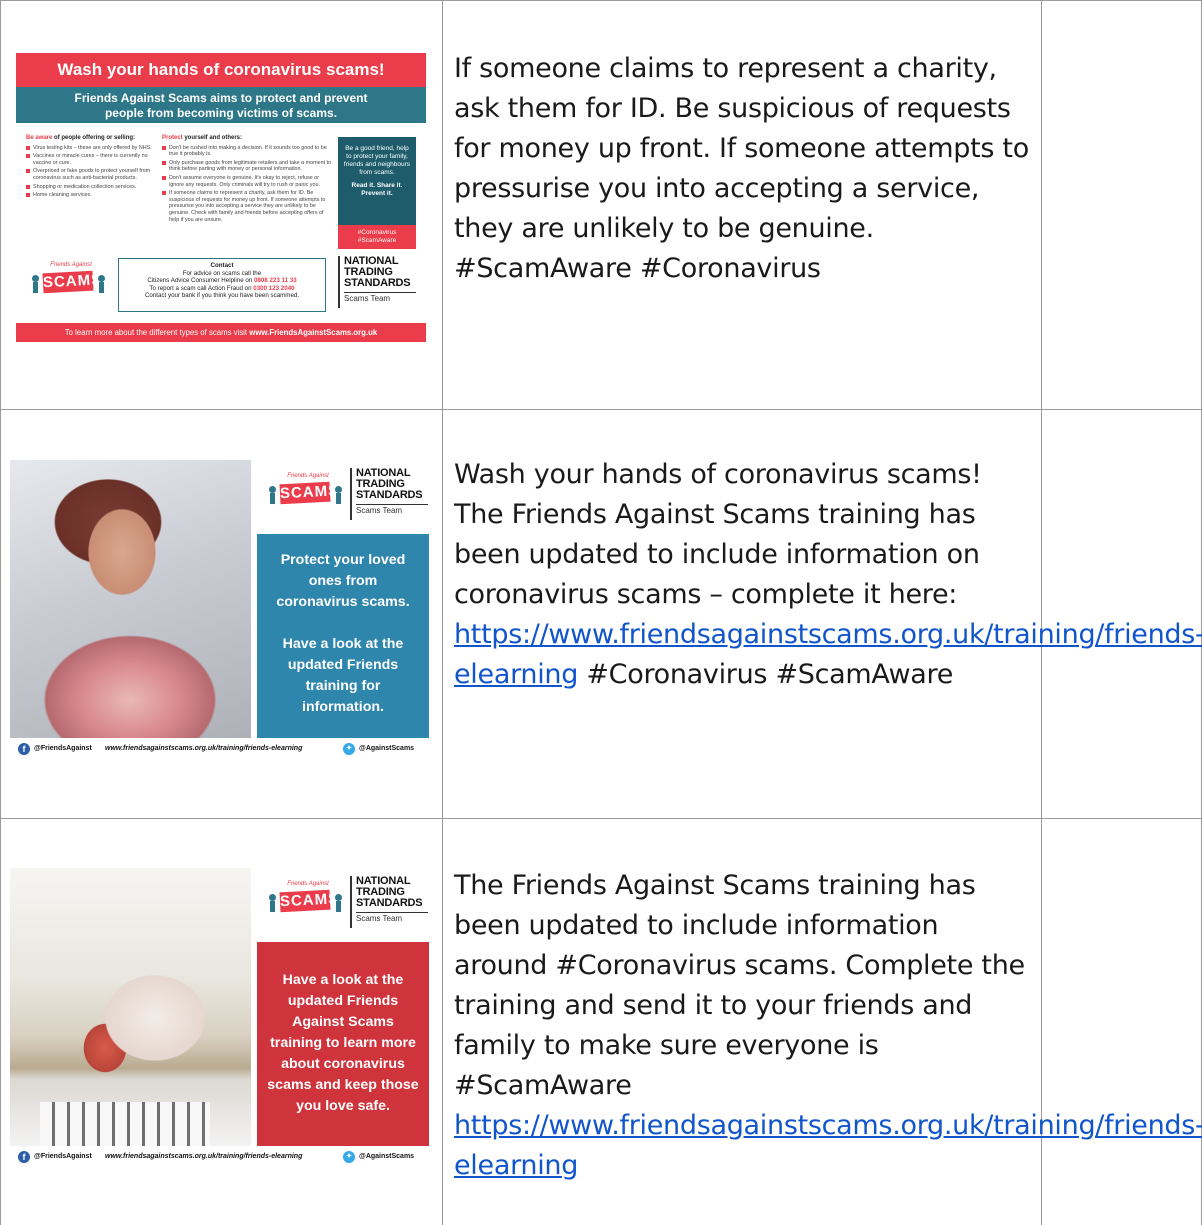 Image resolution: width=1202 pixels, height=1225 pixels. What do you see at coordinates (31, 138) in the screenshot?
I see `heading-text: Be` at bounding box center [31, 138].